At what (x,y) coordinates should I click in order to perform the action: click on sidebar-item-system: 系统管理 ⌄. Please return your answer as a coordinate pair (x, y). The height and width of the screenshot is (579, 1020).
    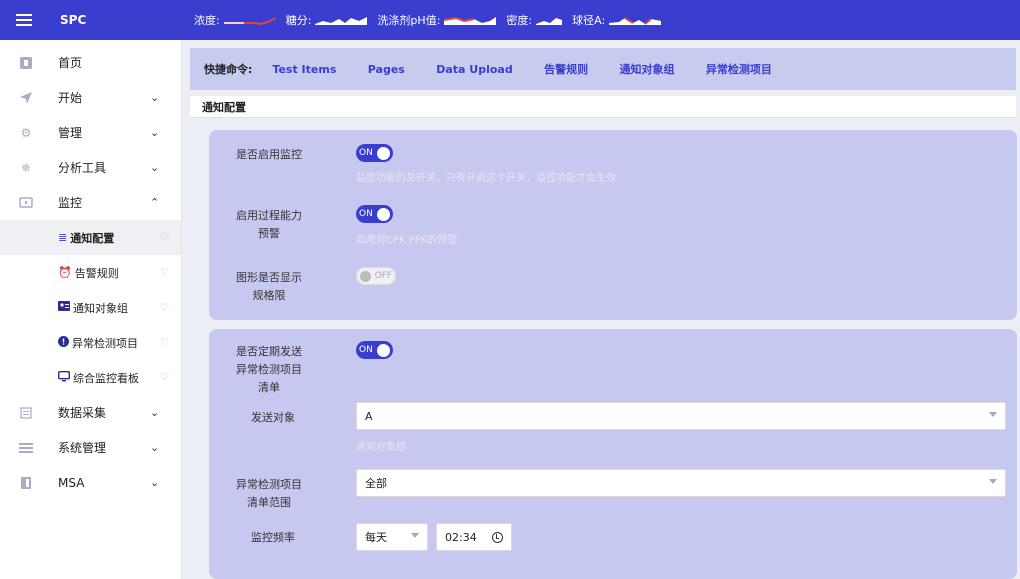
    Looking at the image, I should click on (90, 447).